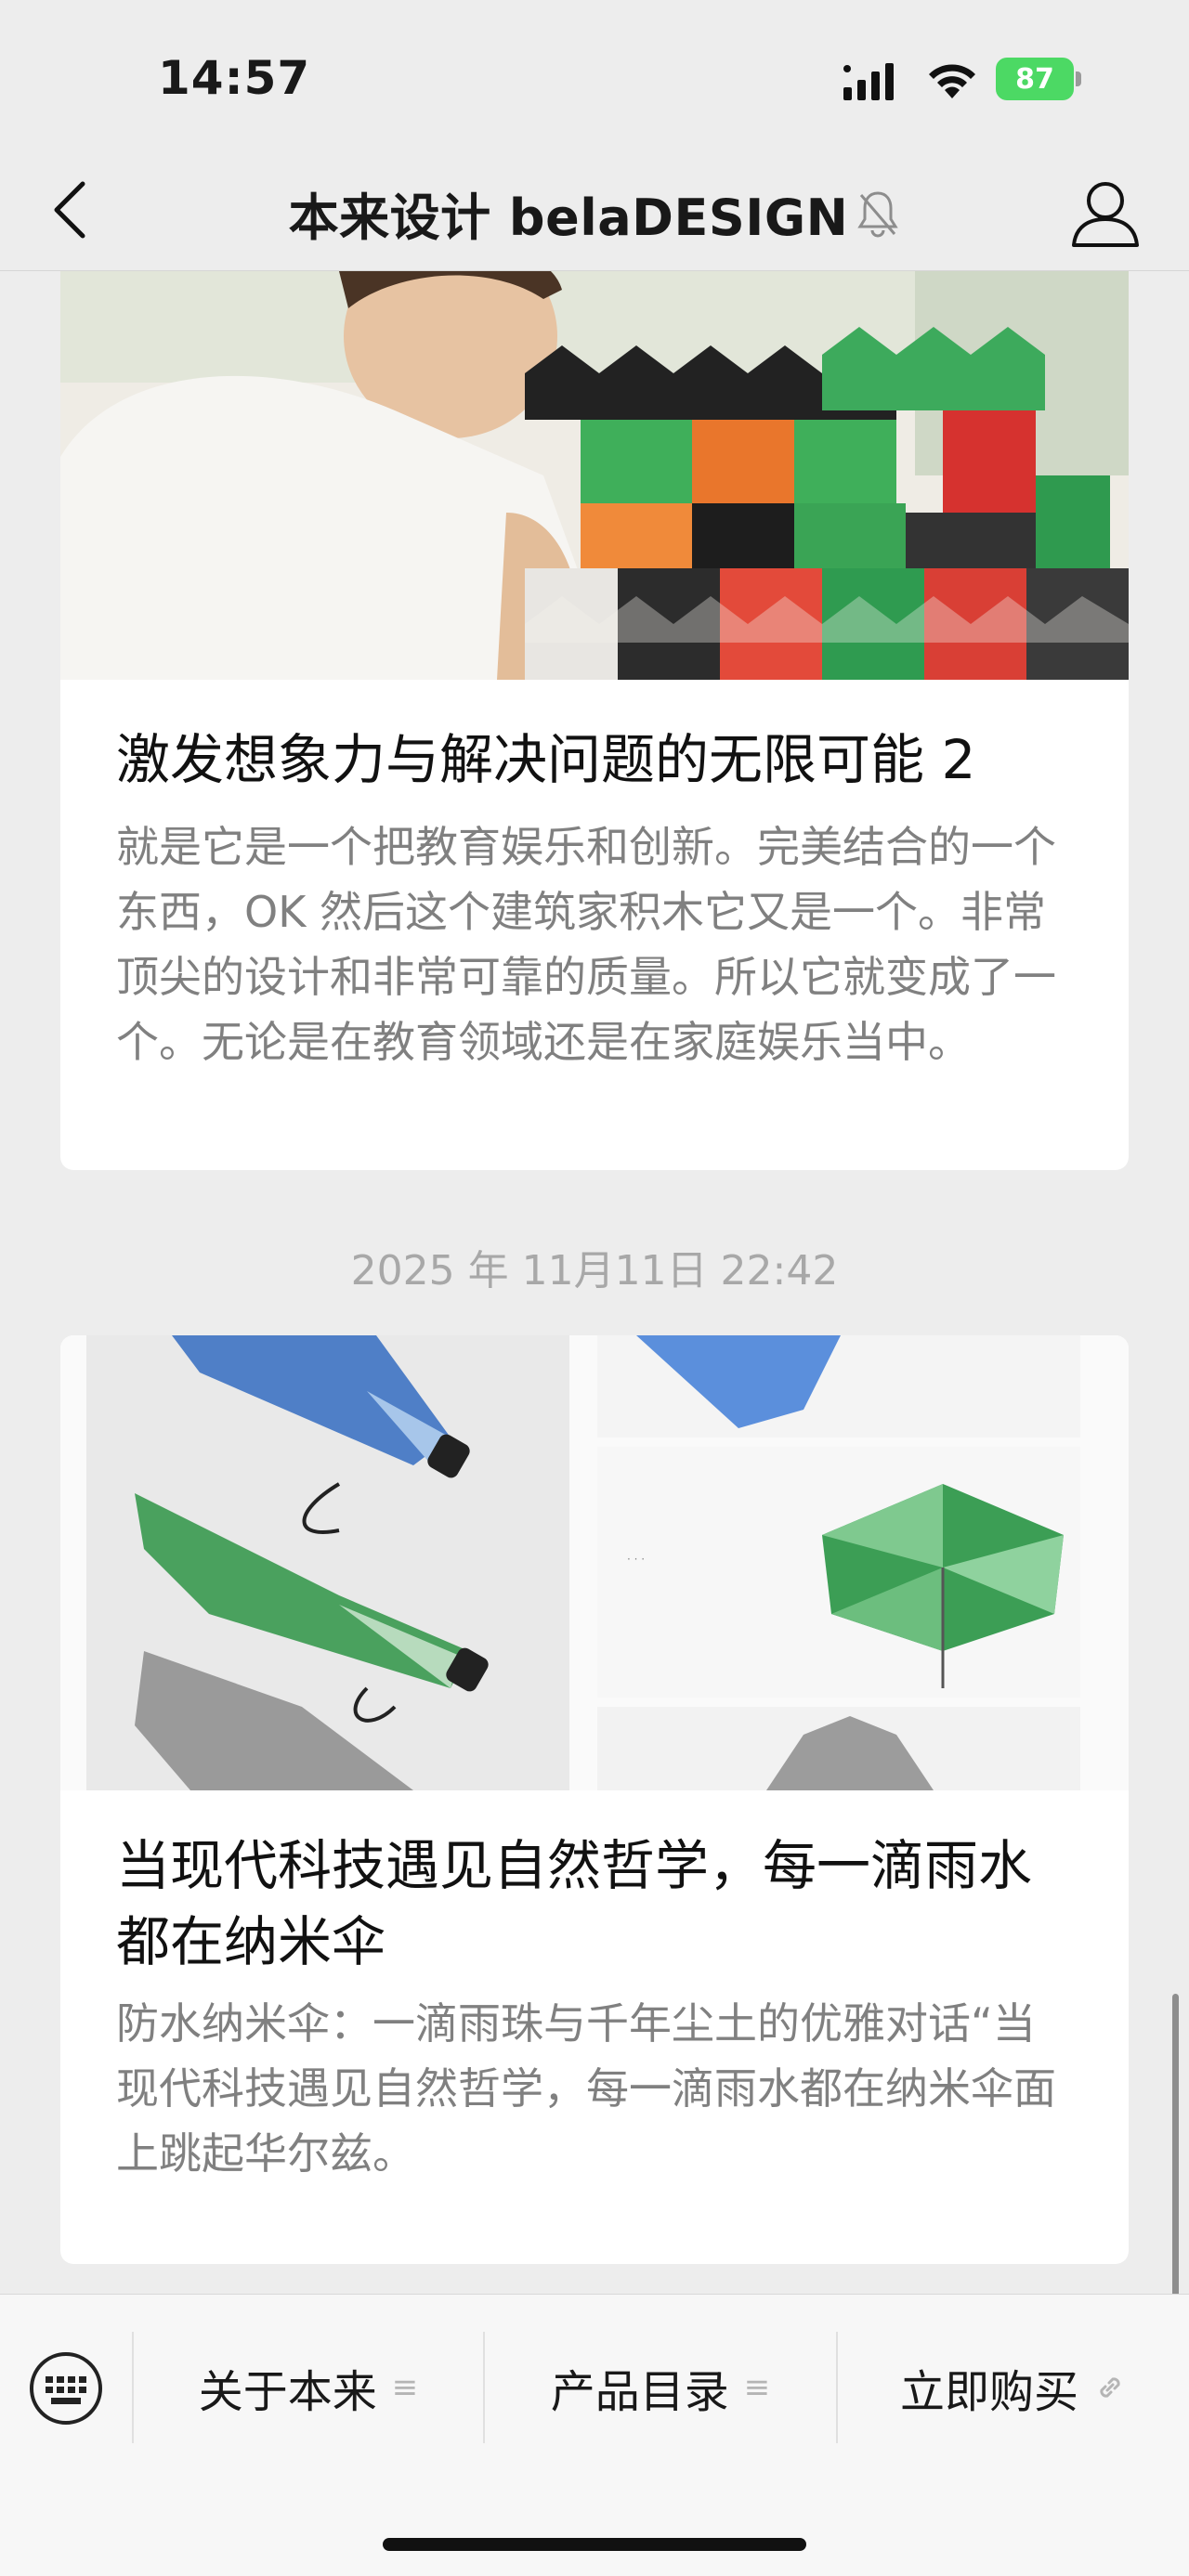 This screenshot has height=2576, width=1189. What do you see at coordinates (594, 760) in the screenshot?
I see `article-title: 激发想象力与解决问题的无限可能 2` at bounding box center [594, 760].